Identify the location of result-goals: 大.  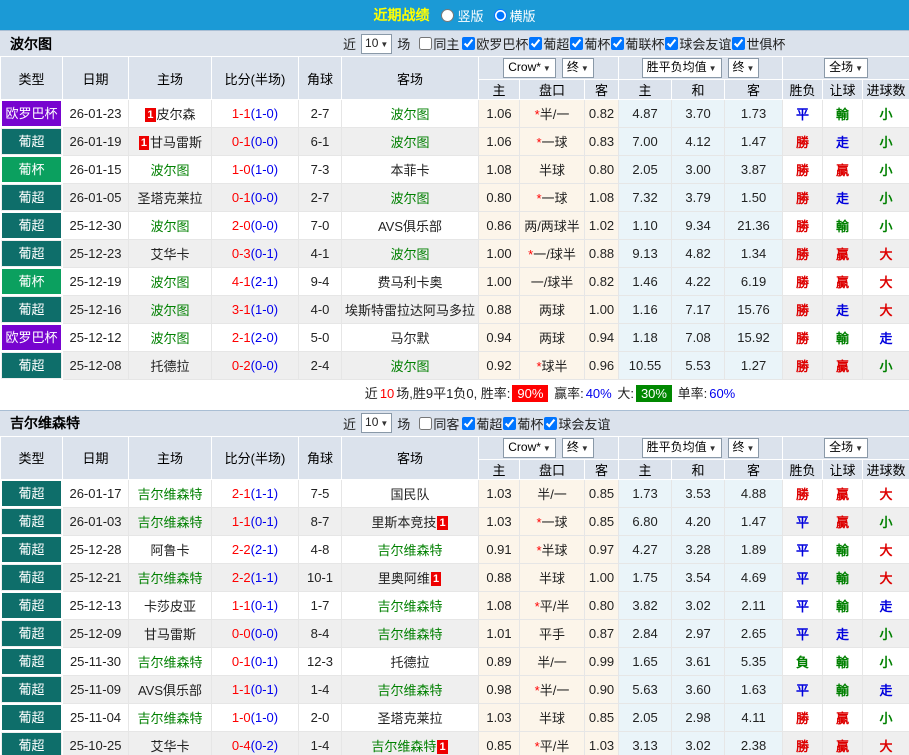
(885, 742).